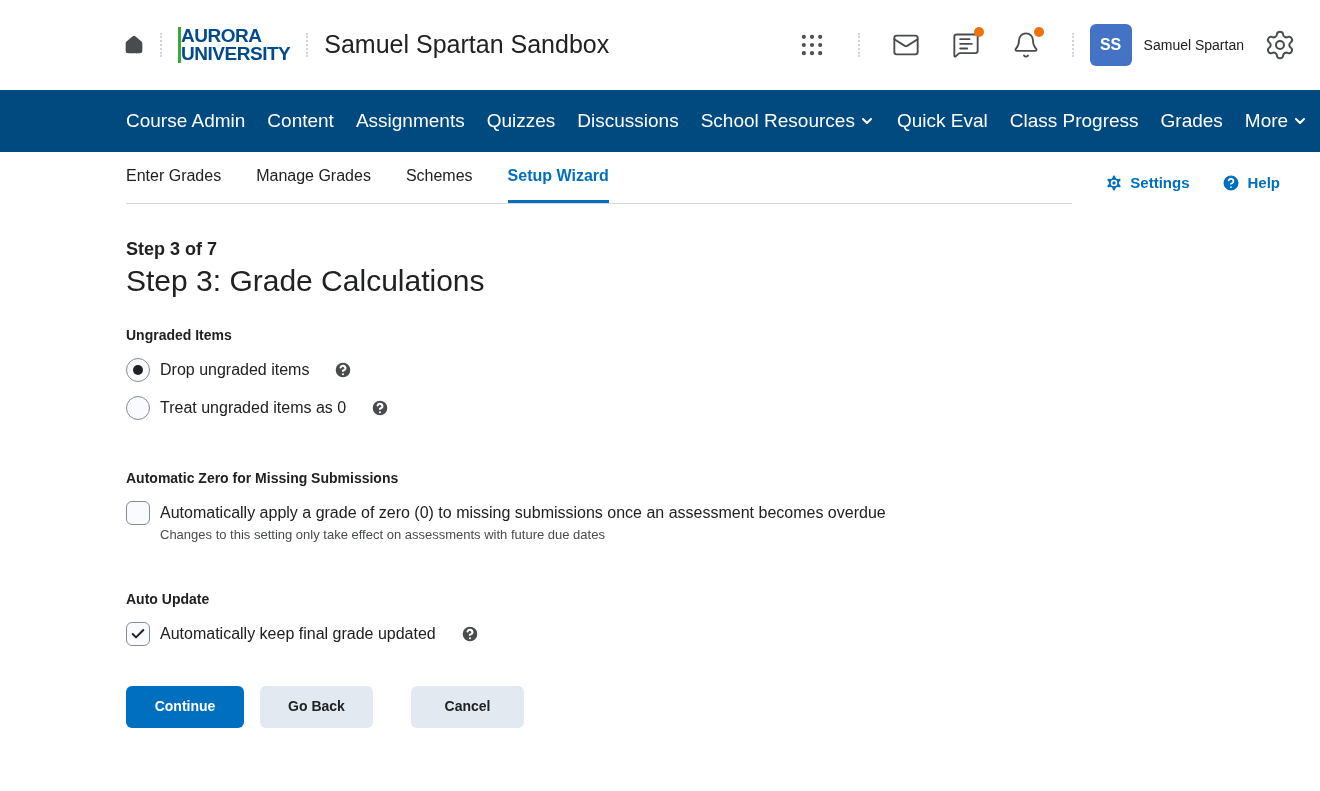 The image size is (1320, 791). I want to click on grades-tab: Manage Grades, so click(313, 183).